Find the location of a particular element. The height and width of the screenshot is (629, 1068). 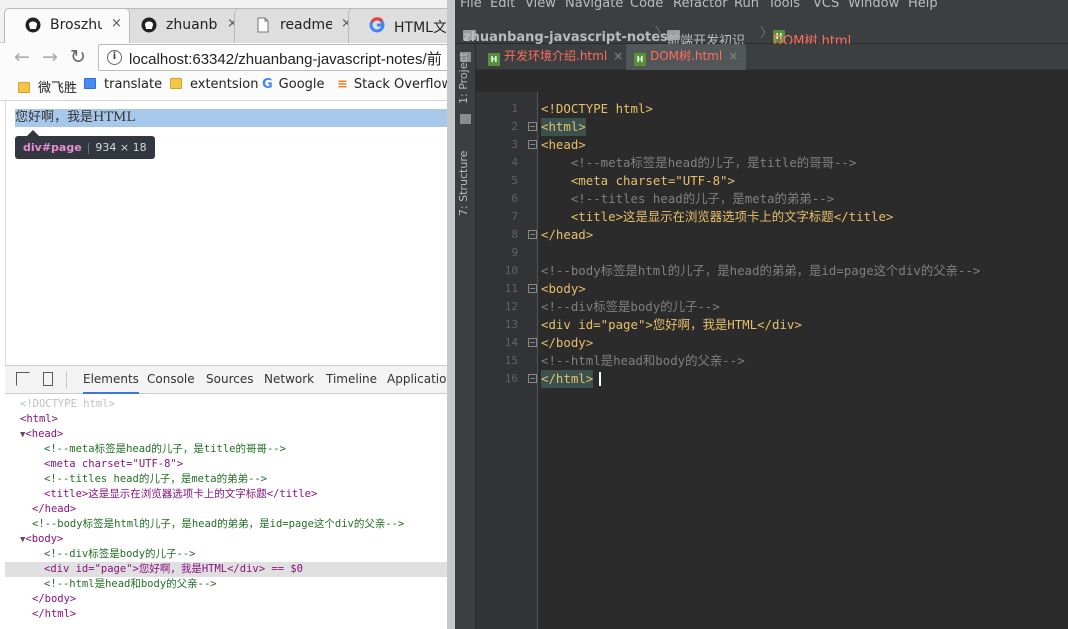

line-number: 8 is located at coordinates (514, 234).